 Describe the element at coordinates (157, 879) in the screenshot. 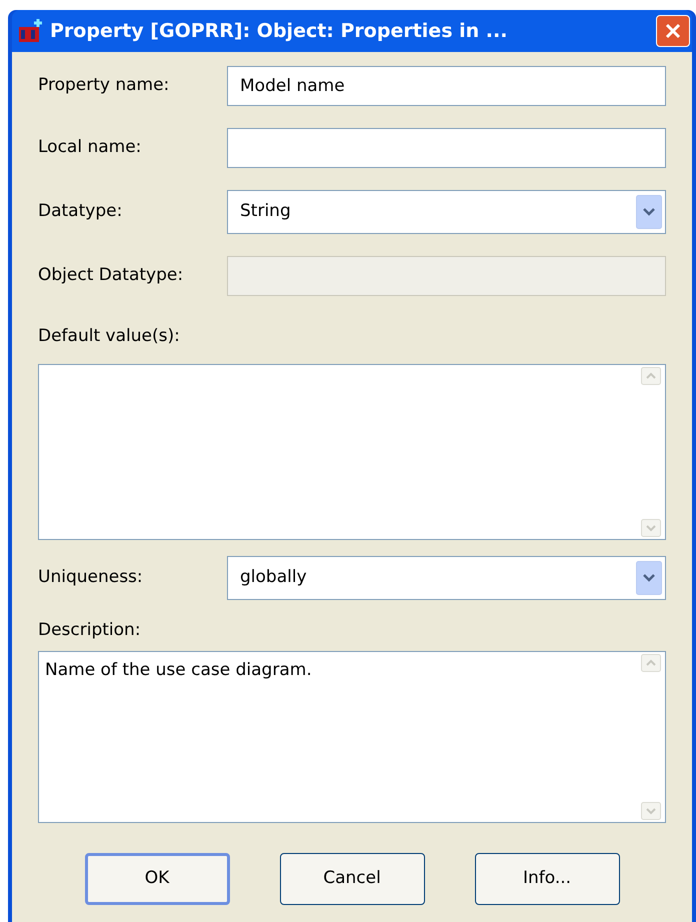

I see `dialog-button: OK` at that location.